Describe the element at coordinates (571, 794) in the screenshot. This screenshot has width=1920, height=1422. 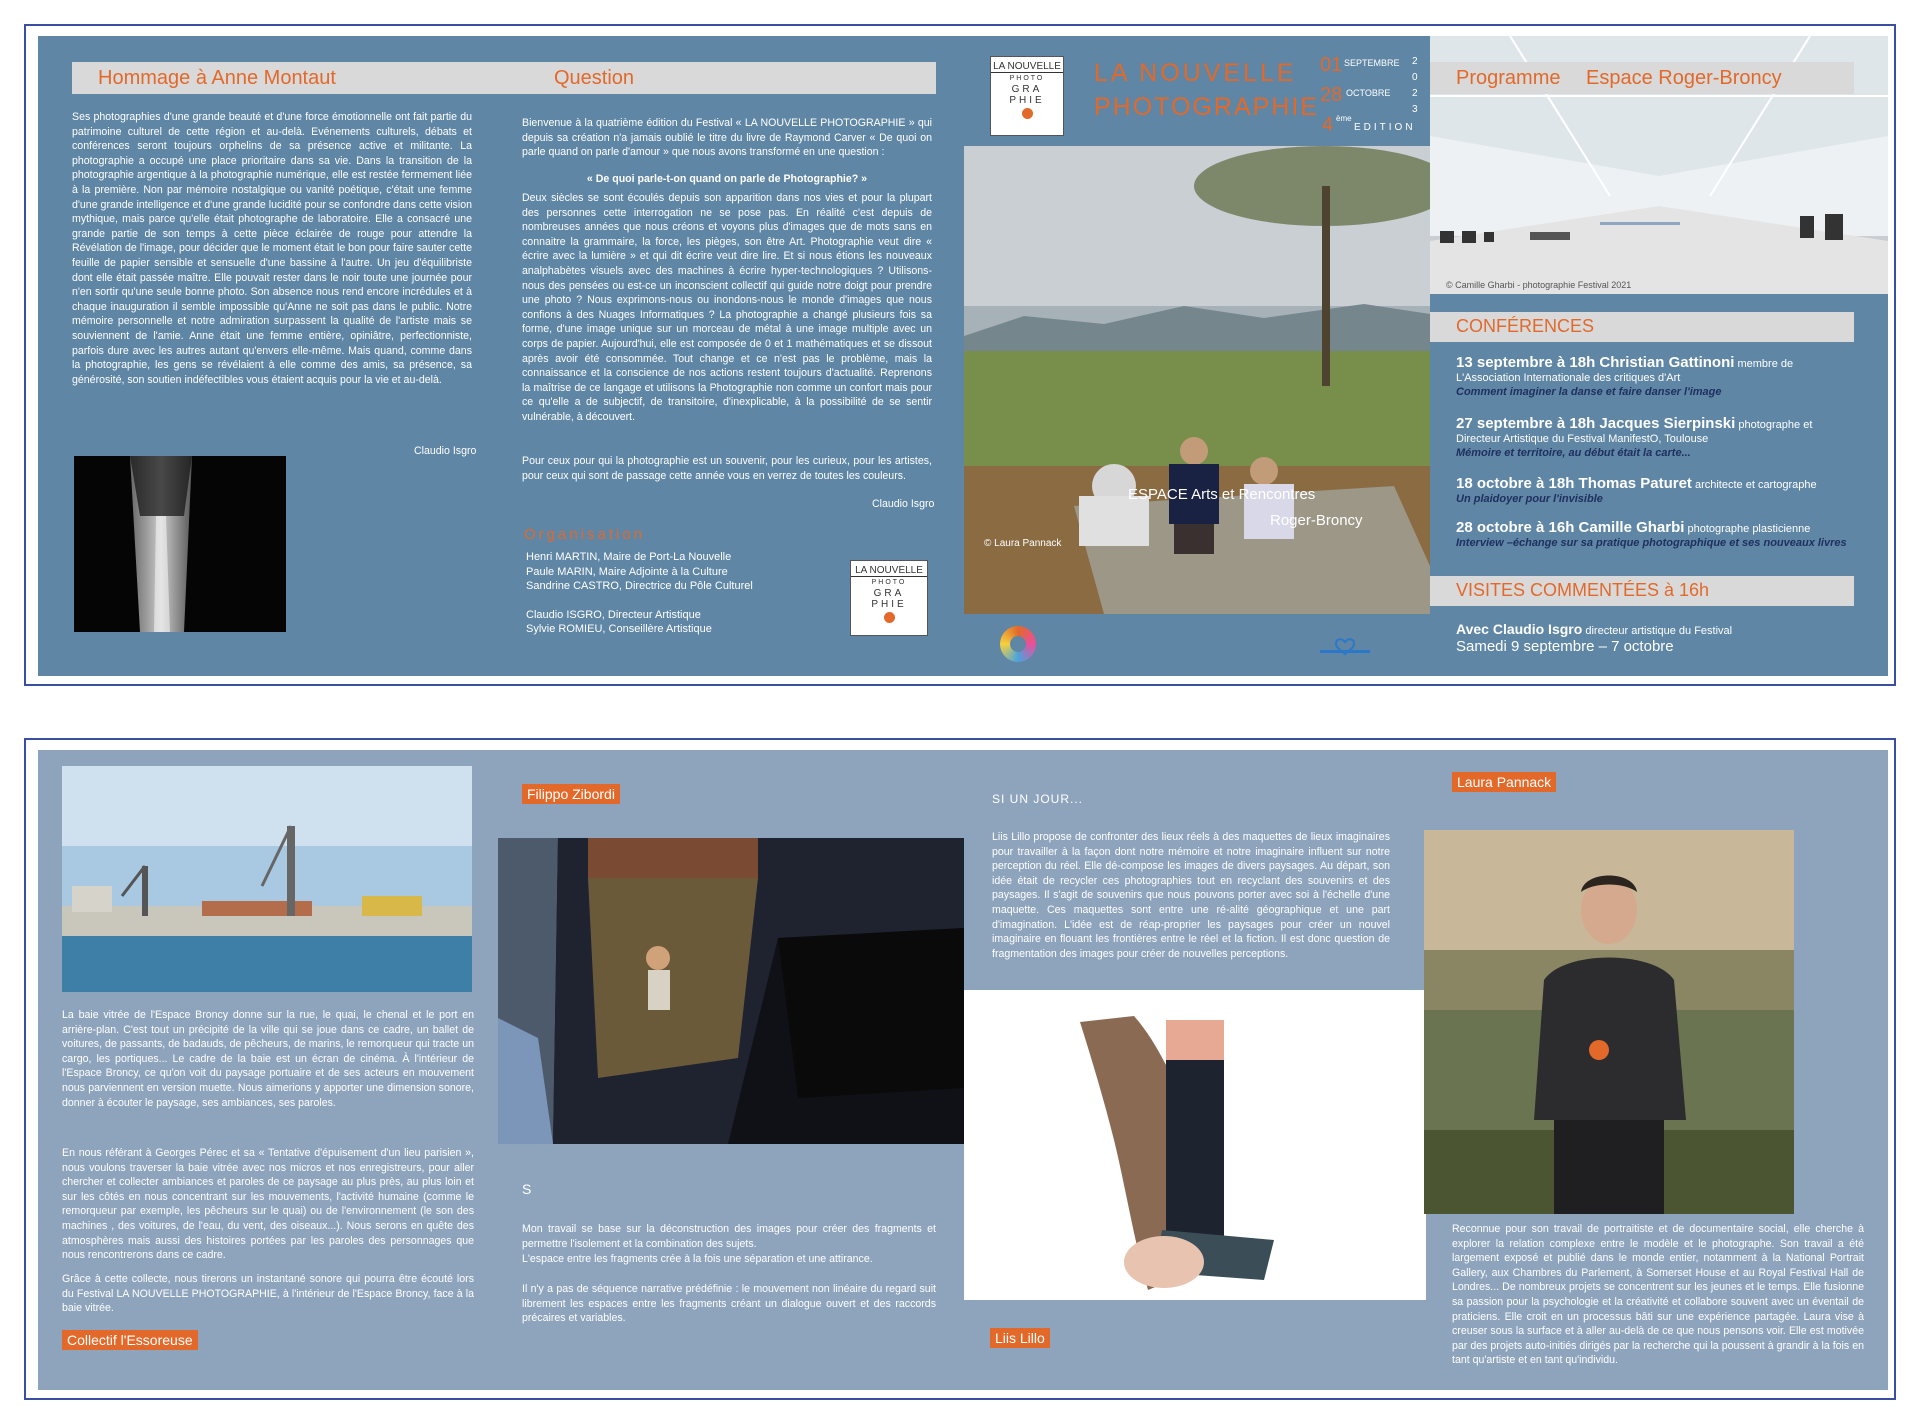
I see `filippo-tag: Filippo Zibordi` at that location.